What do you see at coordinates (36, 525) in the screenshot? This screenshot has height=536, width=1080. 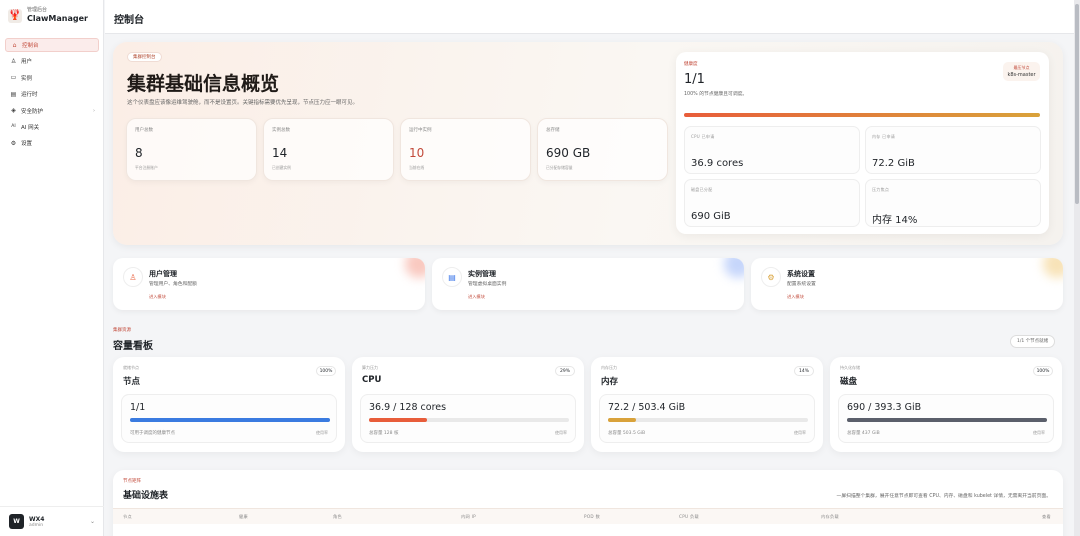 I see `user-role: admin` at bounding box center [36, 525].